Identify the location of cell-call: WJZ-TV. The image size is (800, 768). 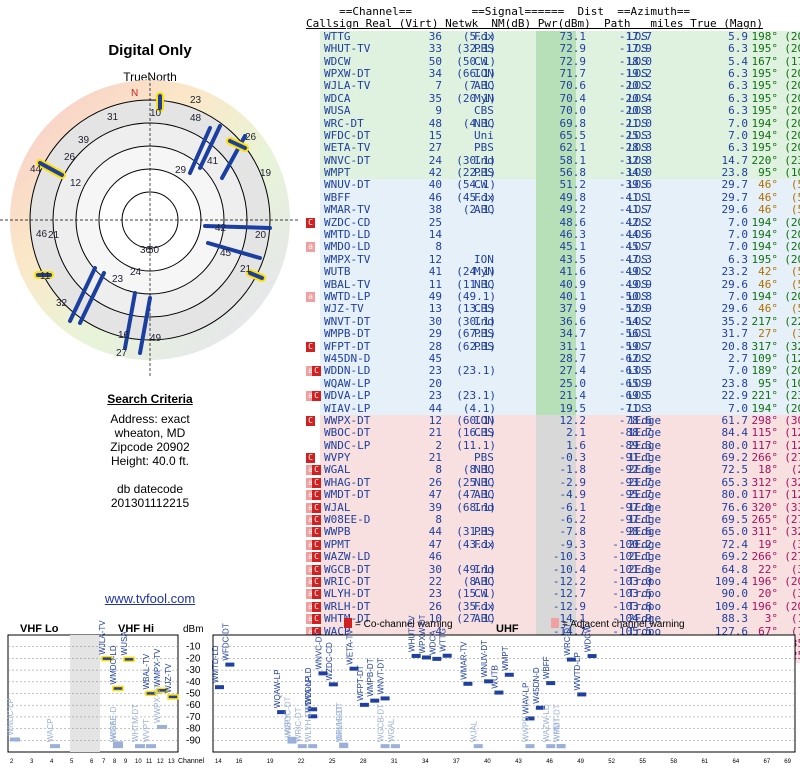
(344, 309).